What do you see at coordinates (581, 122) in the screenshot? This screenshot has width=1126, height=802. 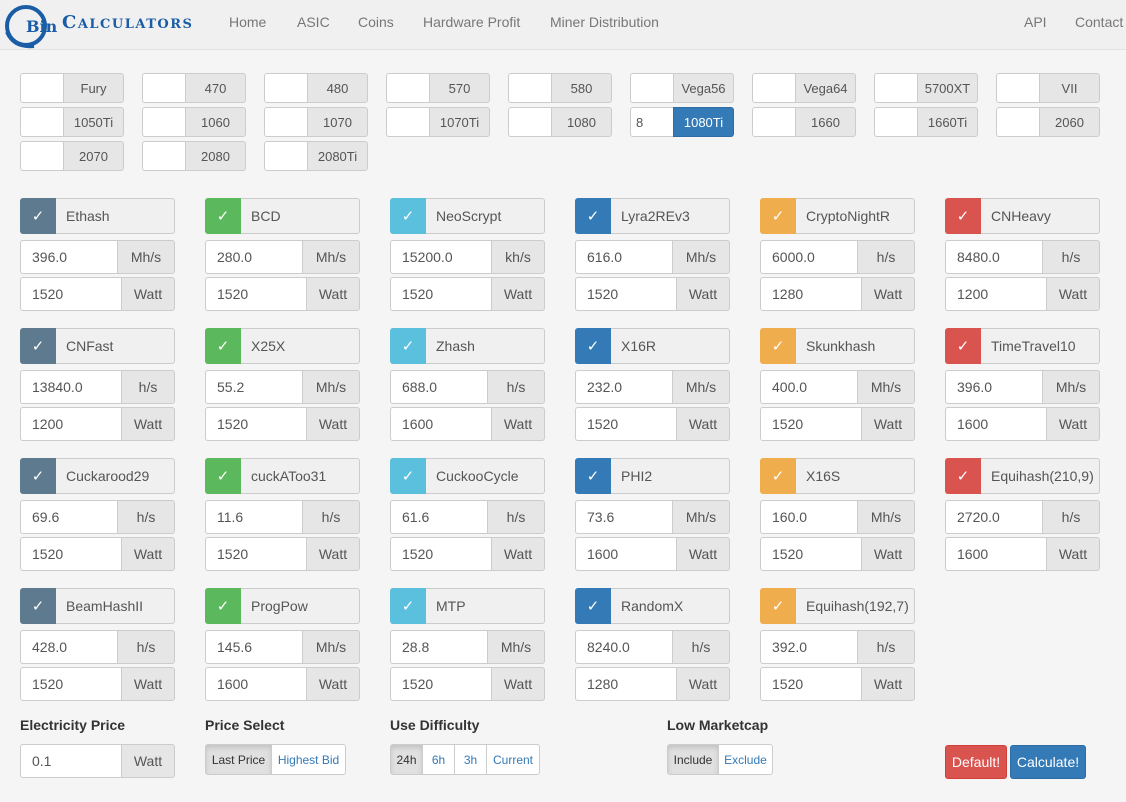 I see `gpu-label: 1080` at bounding box center [581, 122].